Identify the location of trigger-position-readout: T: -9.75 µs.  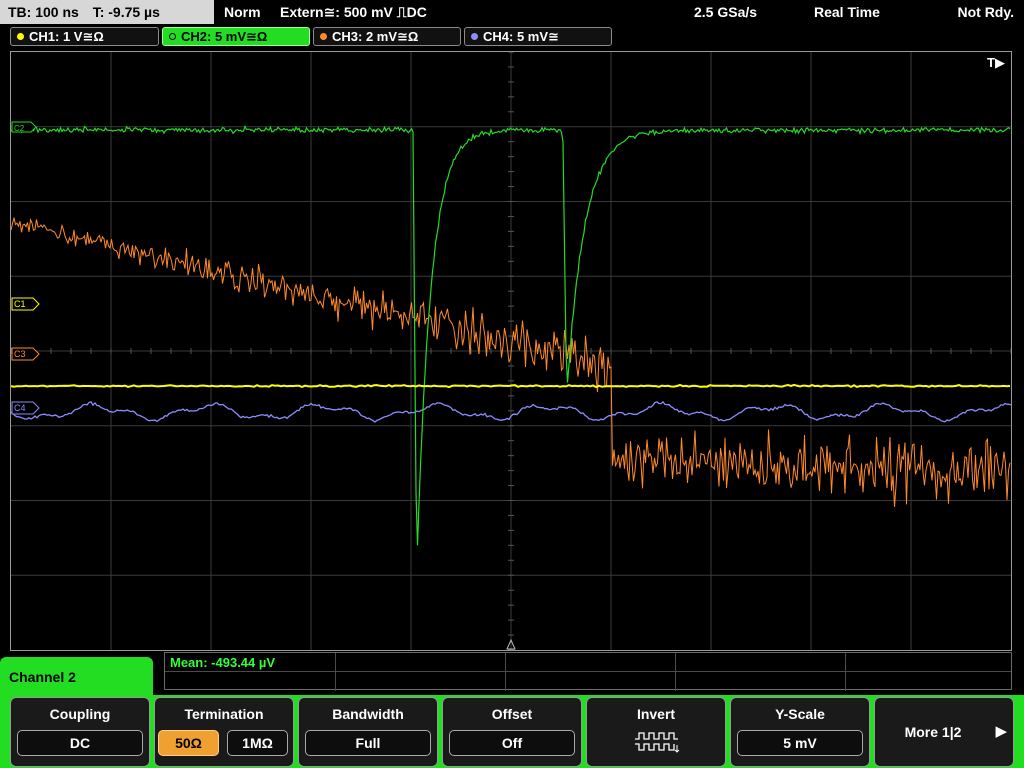
(126, 12).